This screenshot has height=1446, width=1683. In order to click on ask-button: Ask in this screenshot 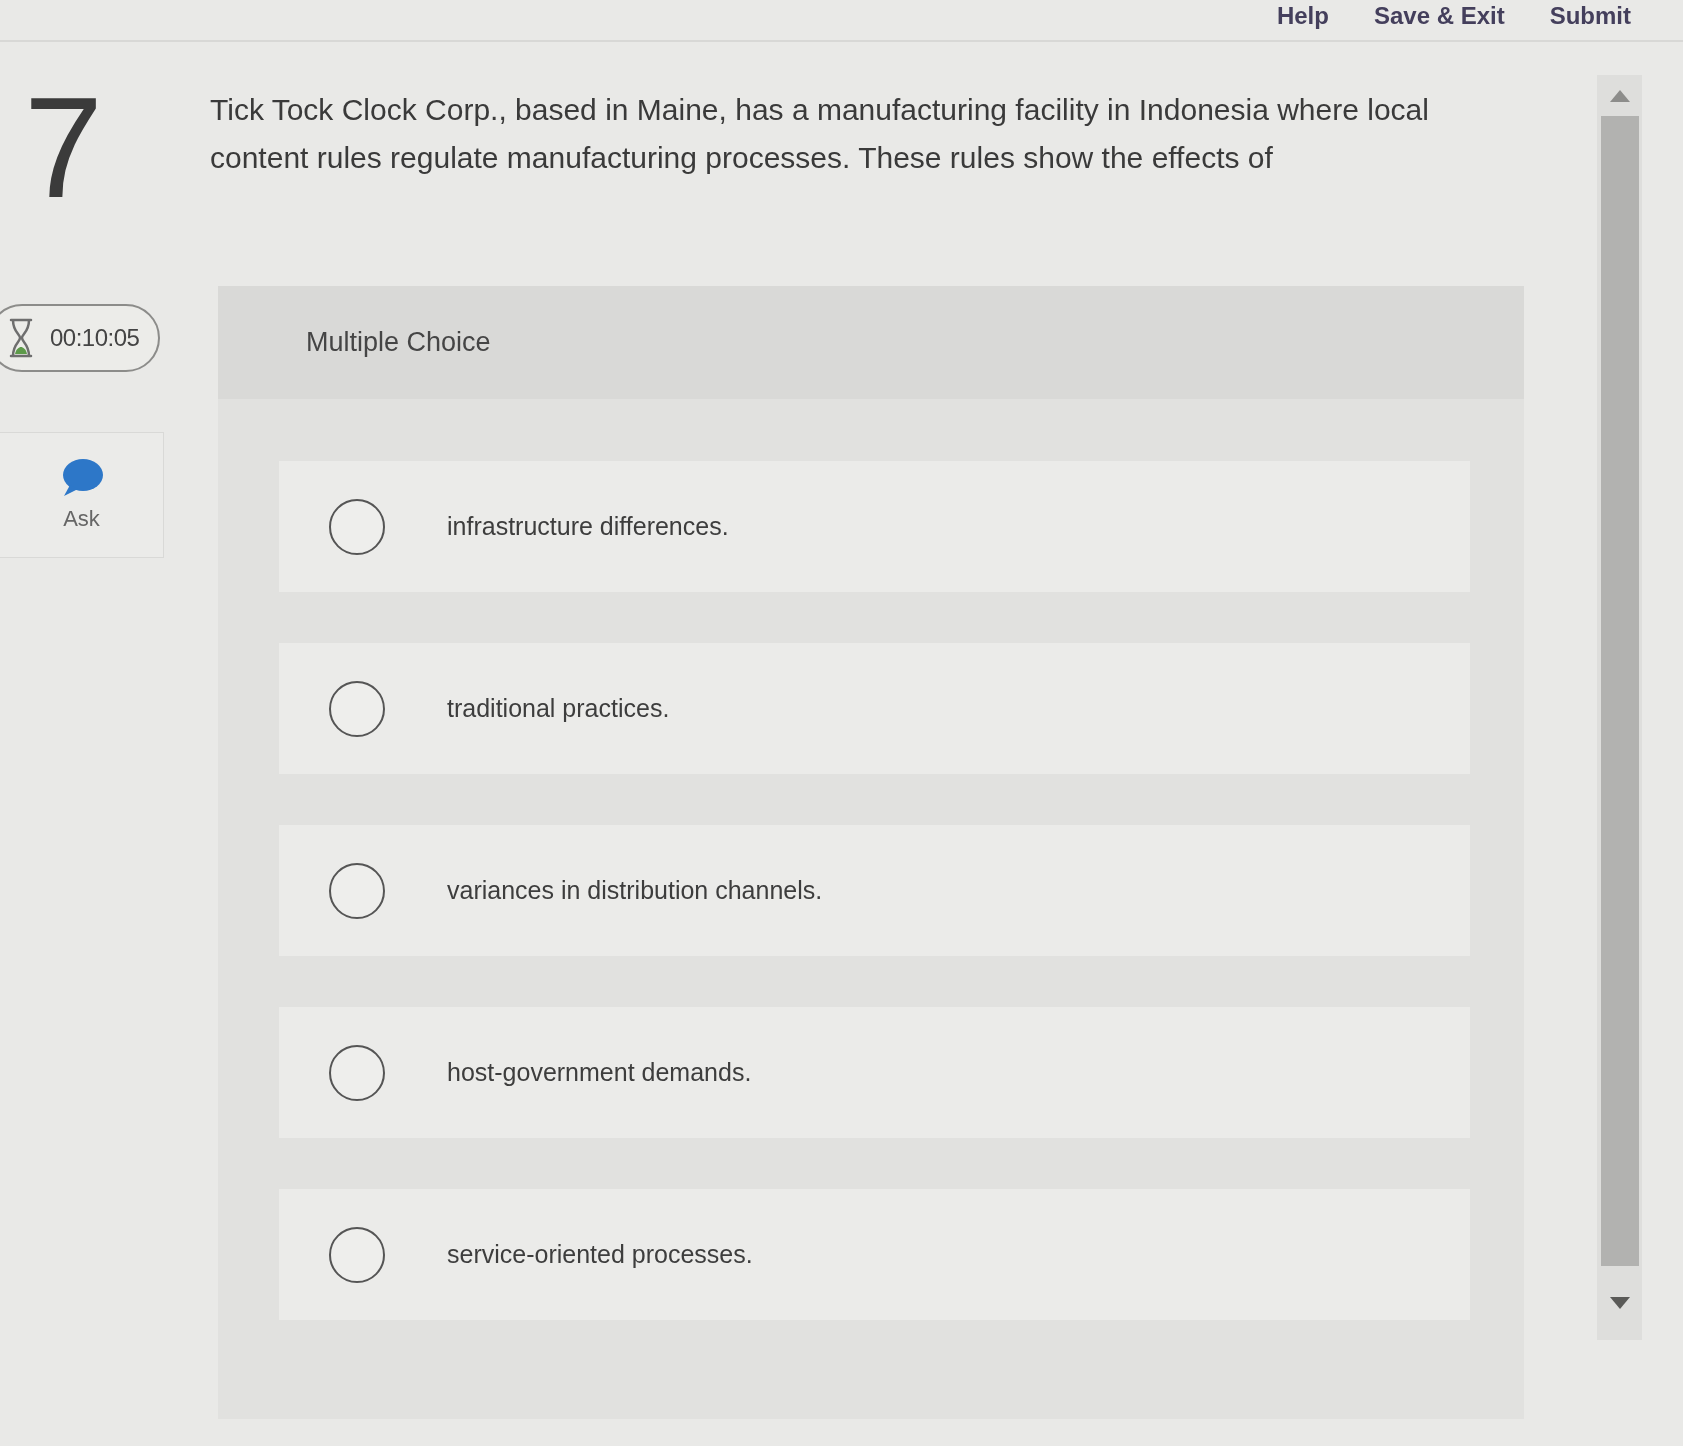, I will do `click(82, 495)`.